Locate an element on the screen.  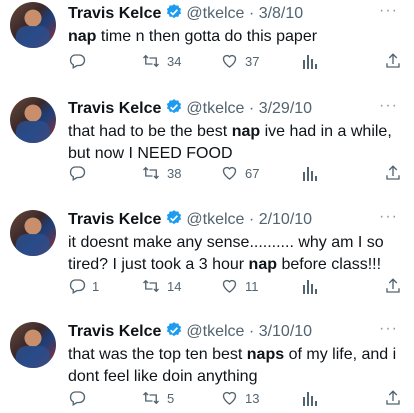
retweet-count: 34 is located at coordinates (174, 61).